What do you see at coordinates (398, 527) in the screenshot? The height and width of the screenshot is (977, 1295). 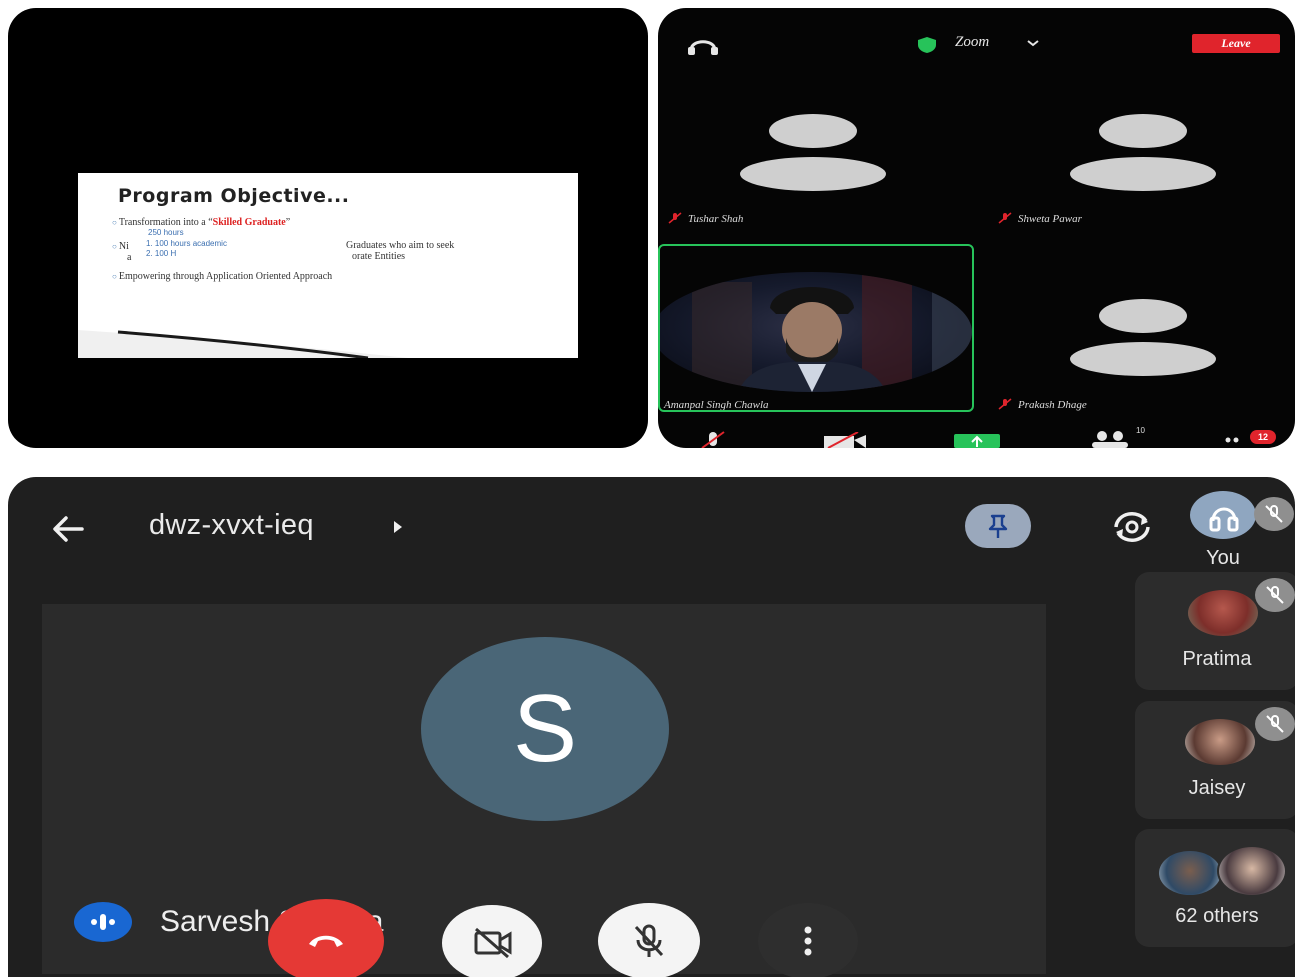 I see `caret-right-icon` at bounding box center [398, 527].